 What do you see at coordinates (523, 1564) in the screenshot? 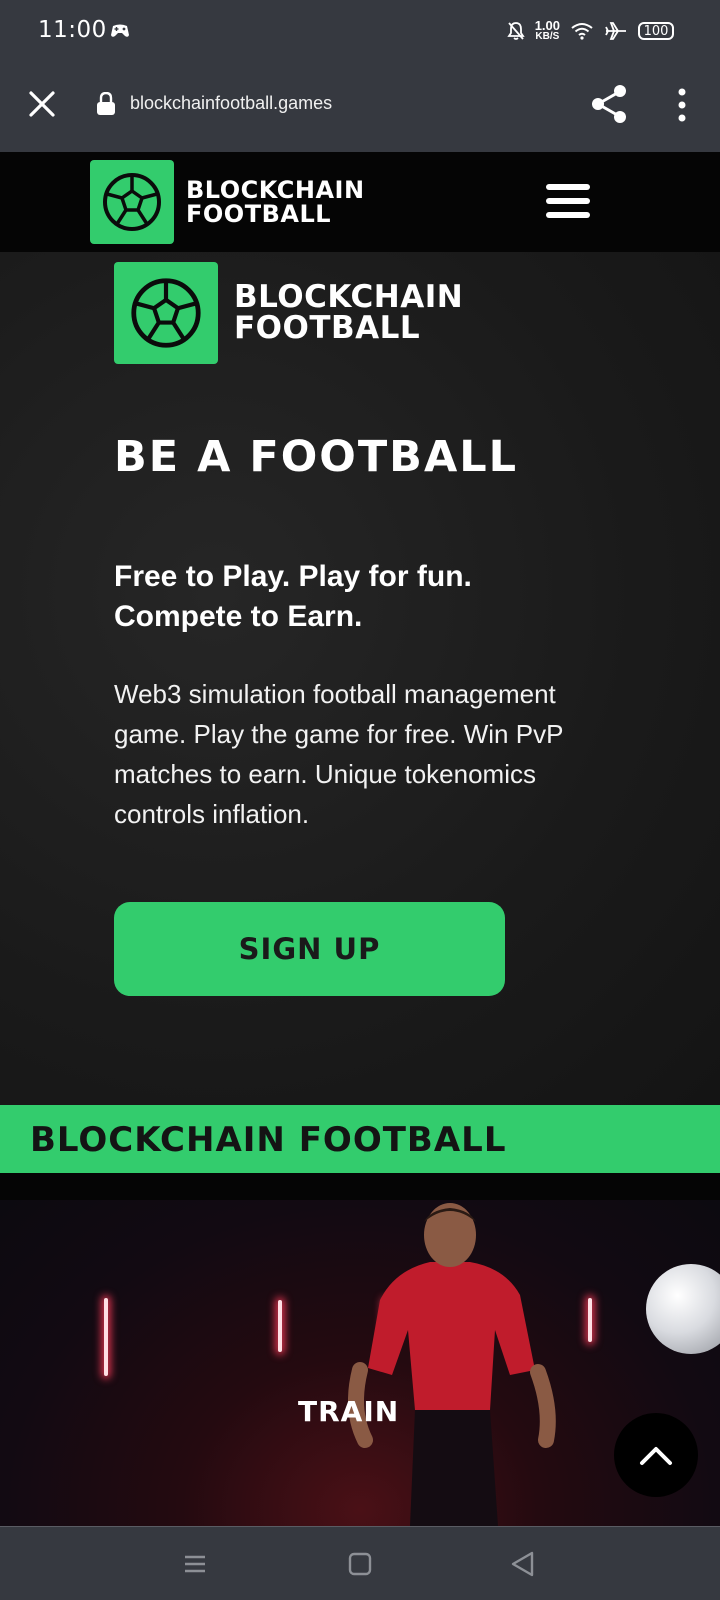
I see `back-icon` at bounding box center [523, 1564].